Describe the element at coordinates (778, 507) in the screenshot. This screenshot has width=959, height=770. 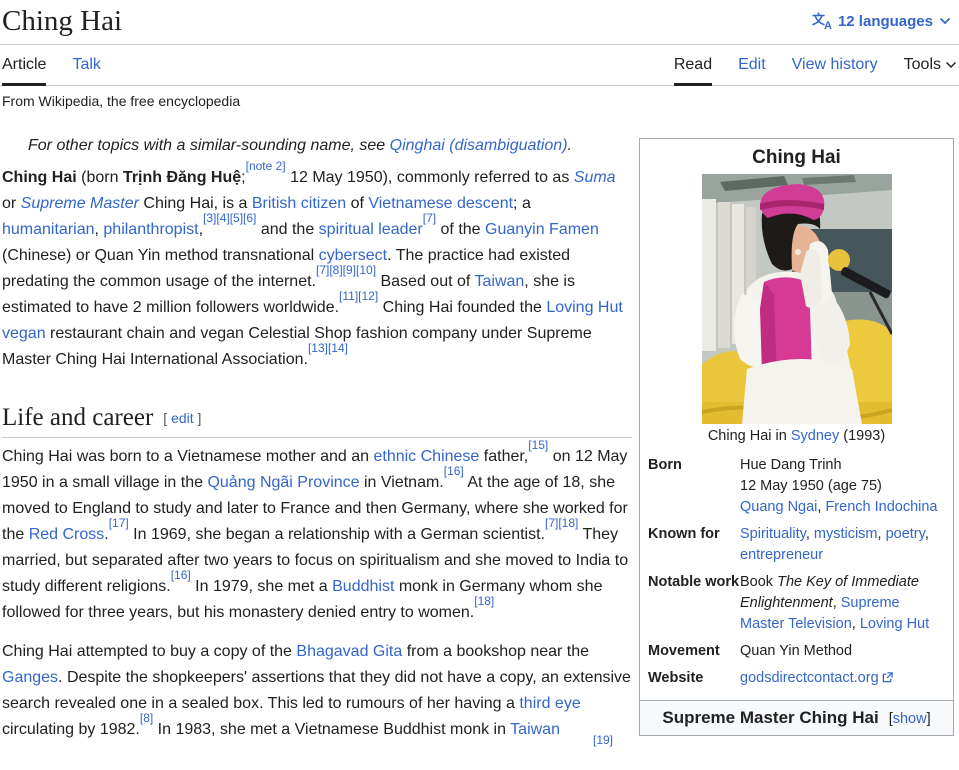
I see `wiki-link: Quang Ngai` at that location.